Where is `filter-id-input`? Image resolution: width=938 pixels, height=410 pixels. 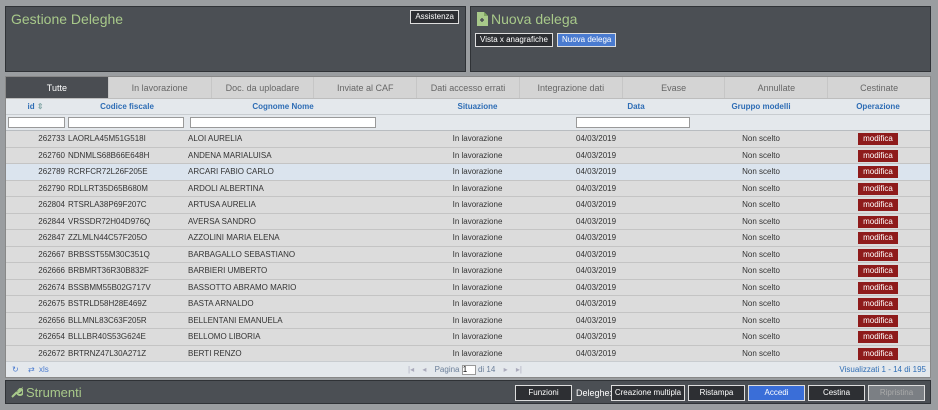 filter-id-input is located at coordinates (36, 122).